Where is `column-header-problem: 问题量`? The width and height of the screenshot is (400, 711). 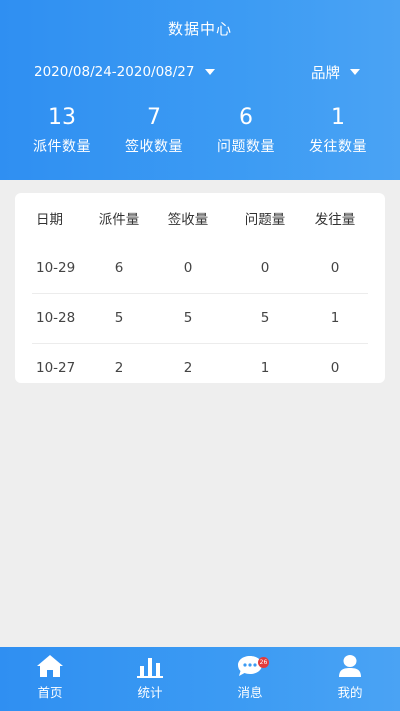
column-header-problem: 问题量 is located at coordinates (265, 220).